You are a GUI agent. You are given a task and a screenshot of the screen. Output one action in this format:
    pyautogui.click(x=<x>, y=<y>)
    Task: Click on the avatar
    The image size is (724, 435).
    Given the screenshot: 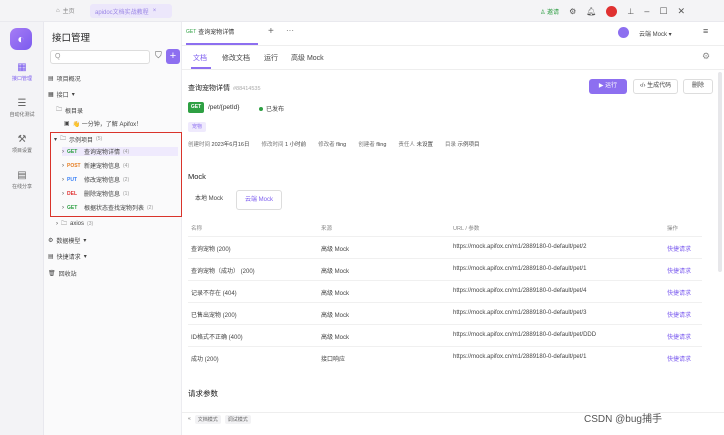 What is the action you would take?
    pyautogui.click(x=612, y=11)
    